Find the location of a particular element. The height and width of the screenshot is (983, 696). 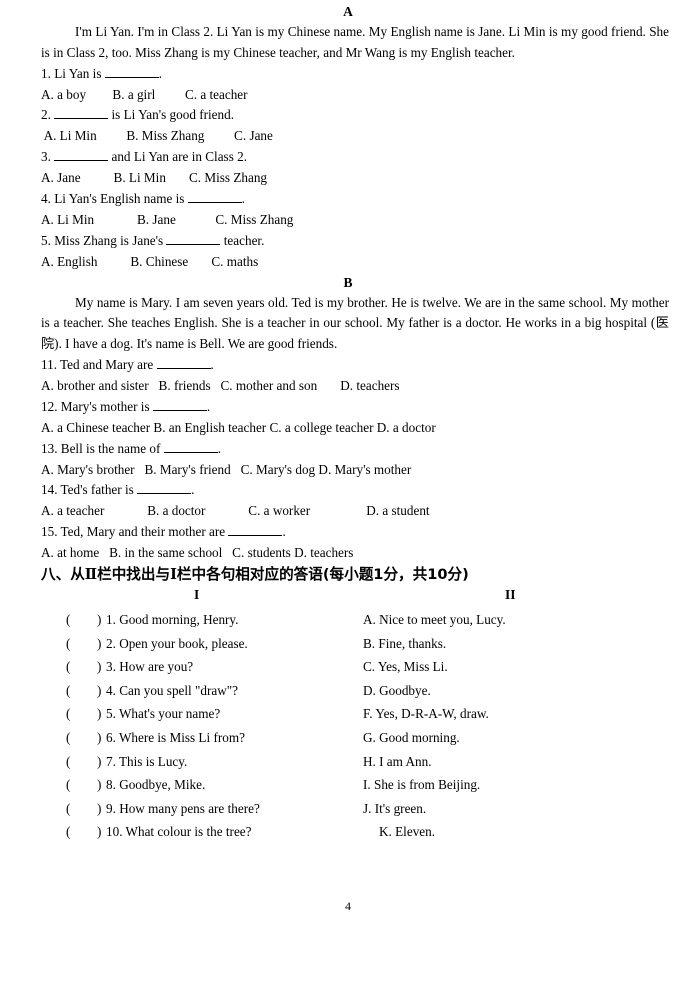

matching-column-headers: I II is located at coordinates (348, 597).